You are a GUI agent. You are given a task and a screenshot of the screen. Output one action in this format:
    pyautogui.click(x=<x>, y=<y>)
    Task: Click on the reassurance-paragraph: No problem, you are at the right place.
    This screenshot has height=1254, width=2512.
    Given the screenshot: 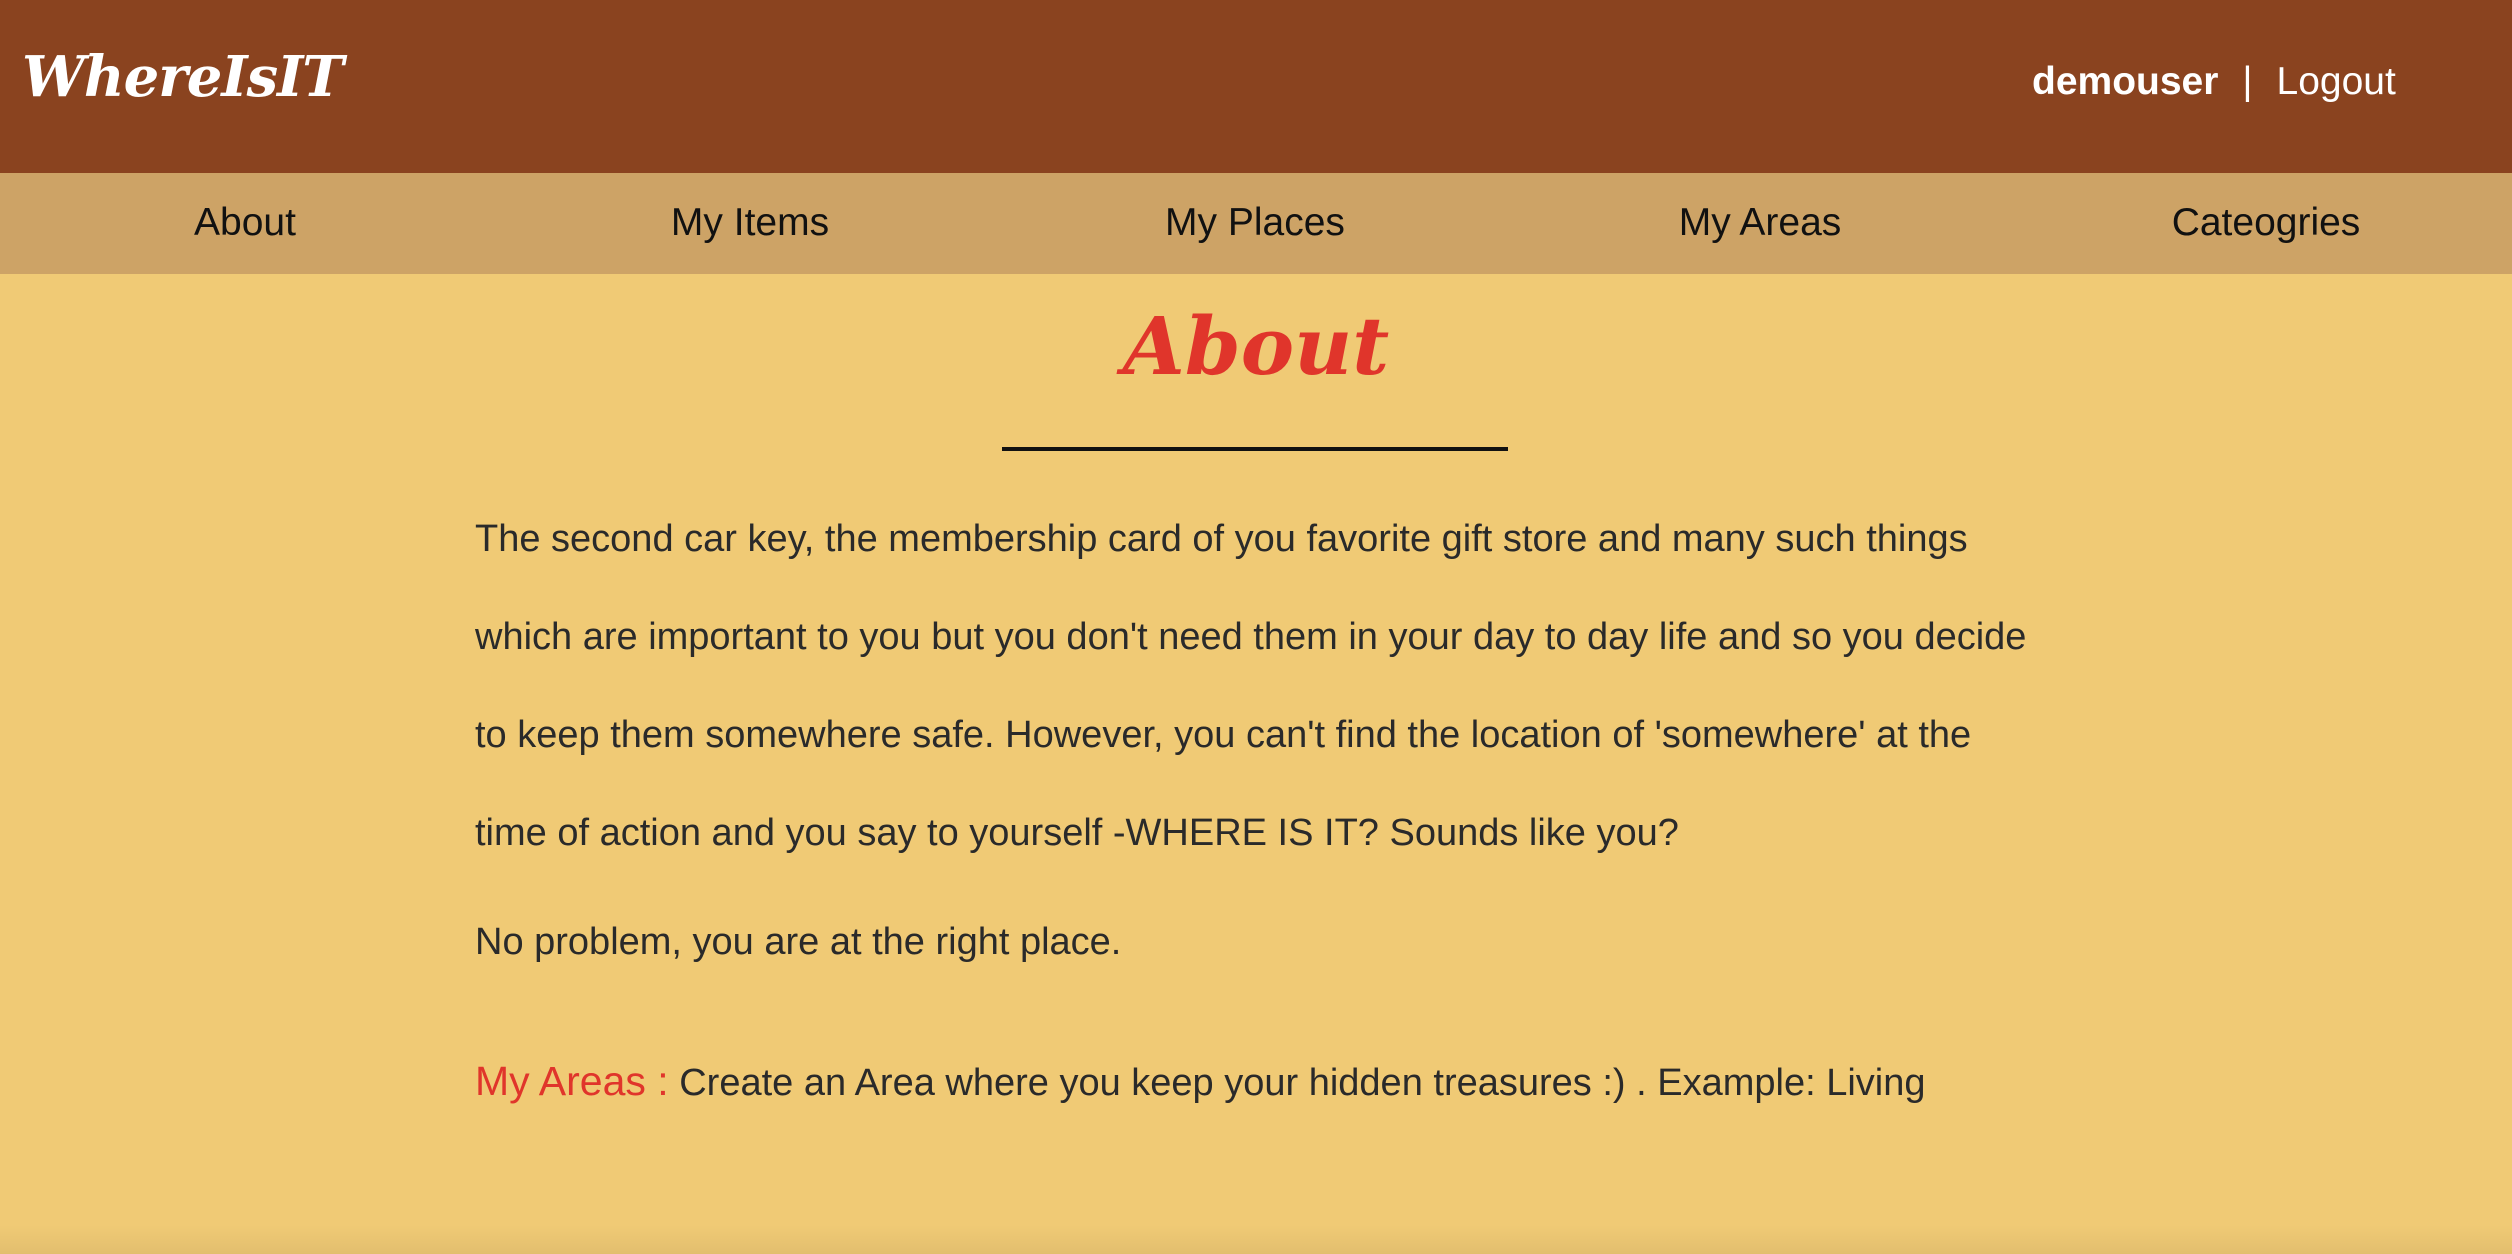 What is the action you would take?
    pyautogui.click(x=798, y=942)
    